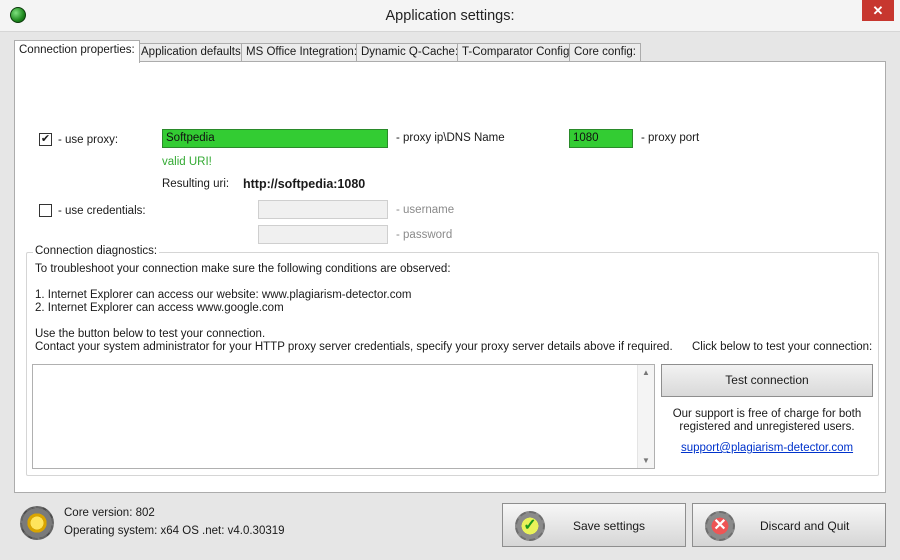  Describe the element at coordinates (517, 52) in the screenshot. I see `tab-t-comparator-config: T-Comparator Config:` at that location.